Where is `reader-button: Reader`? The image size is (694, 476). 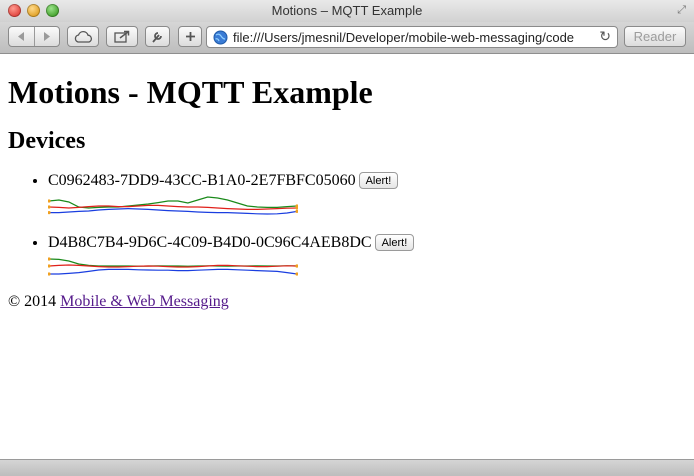 reader-button: Reader is located at coordinates (655, 36).